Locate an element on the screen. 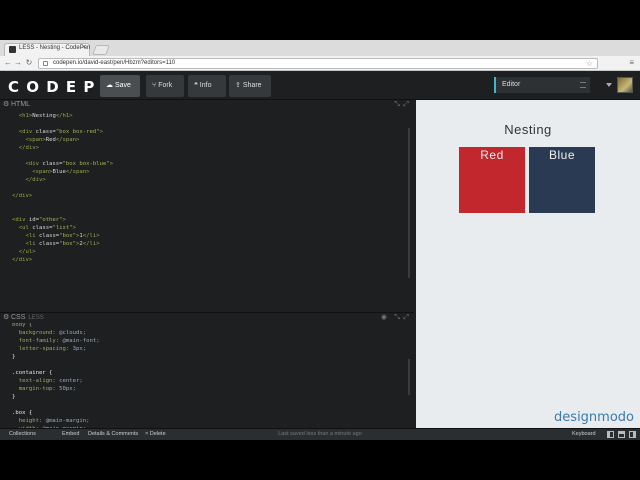  tab-close-icon: × is located at coordinates (84, 47).